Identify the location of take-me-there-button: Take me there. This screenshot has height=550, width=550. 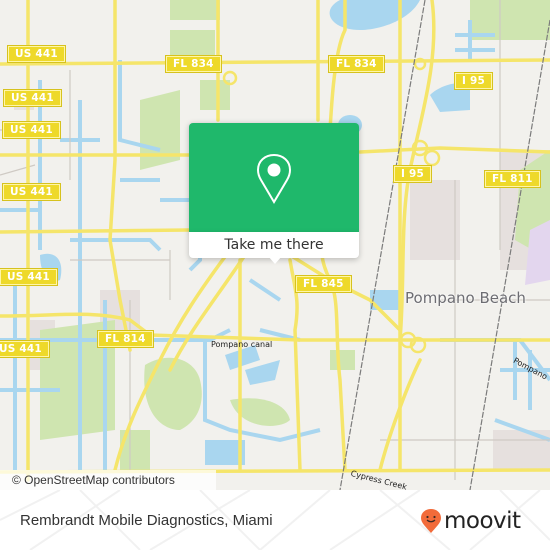
(274, 245).